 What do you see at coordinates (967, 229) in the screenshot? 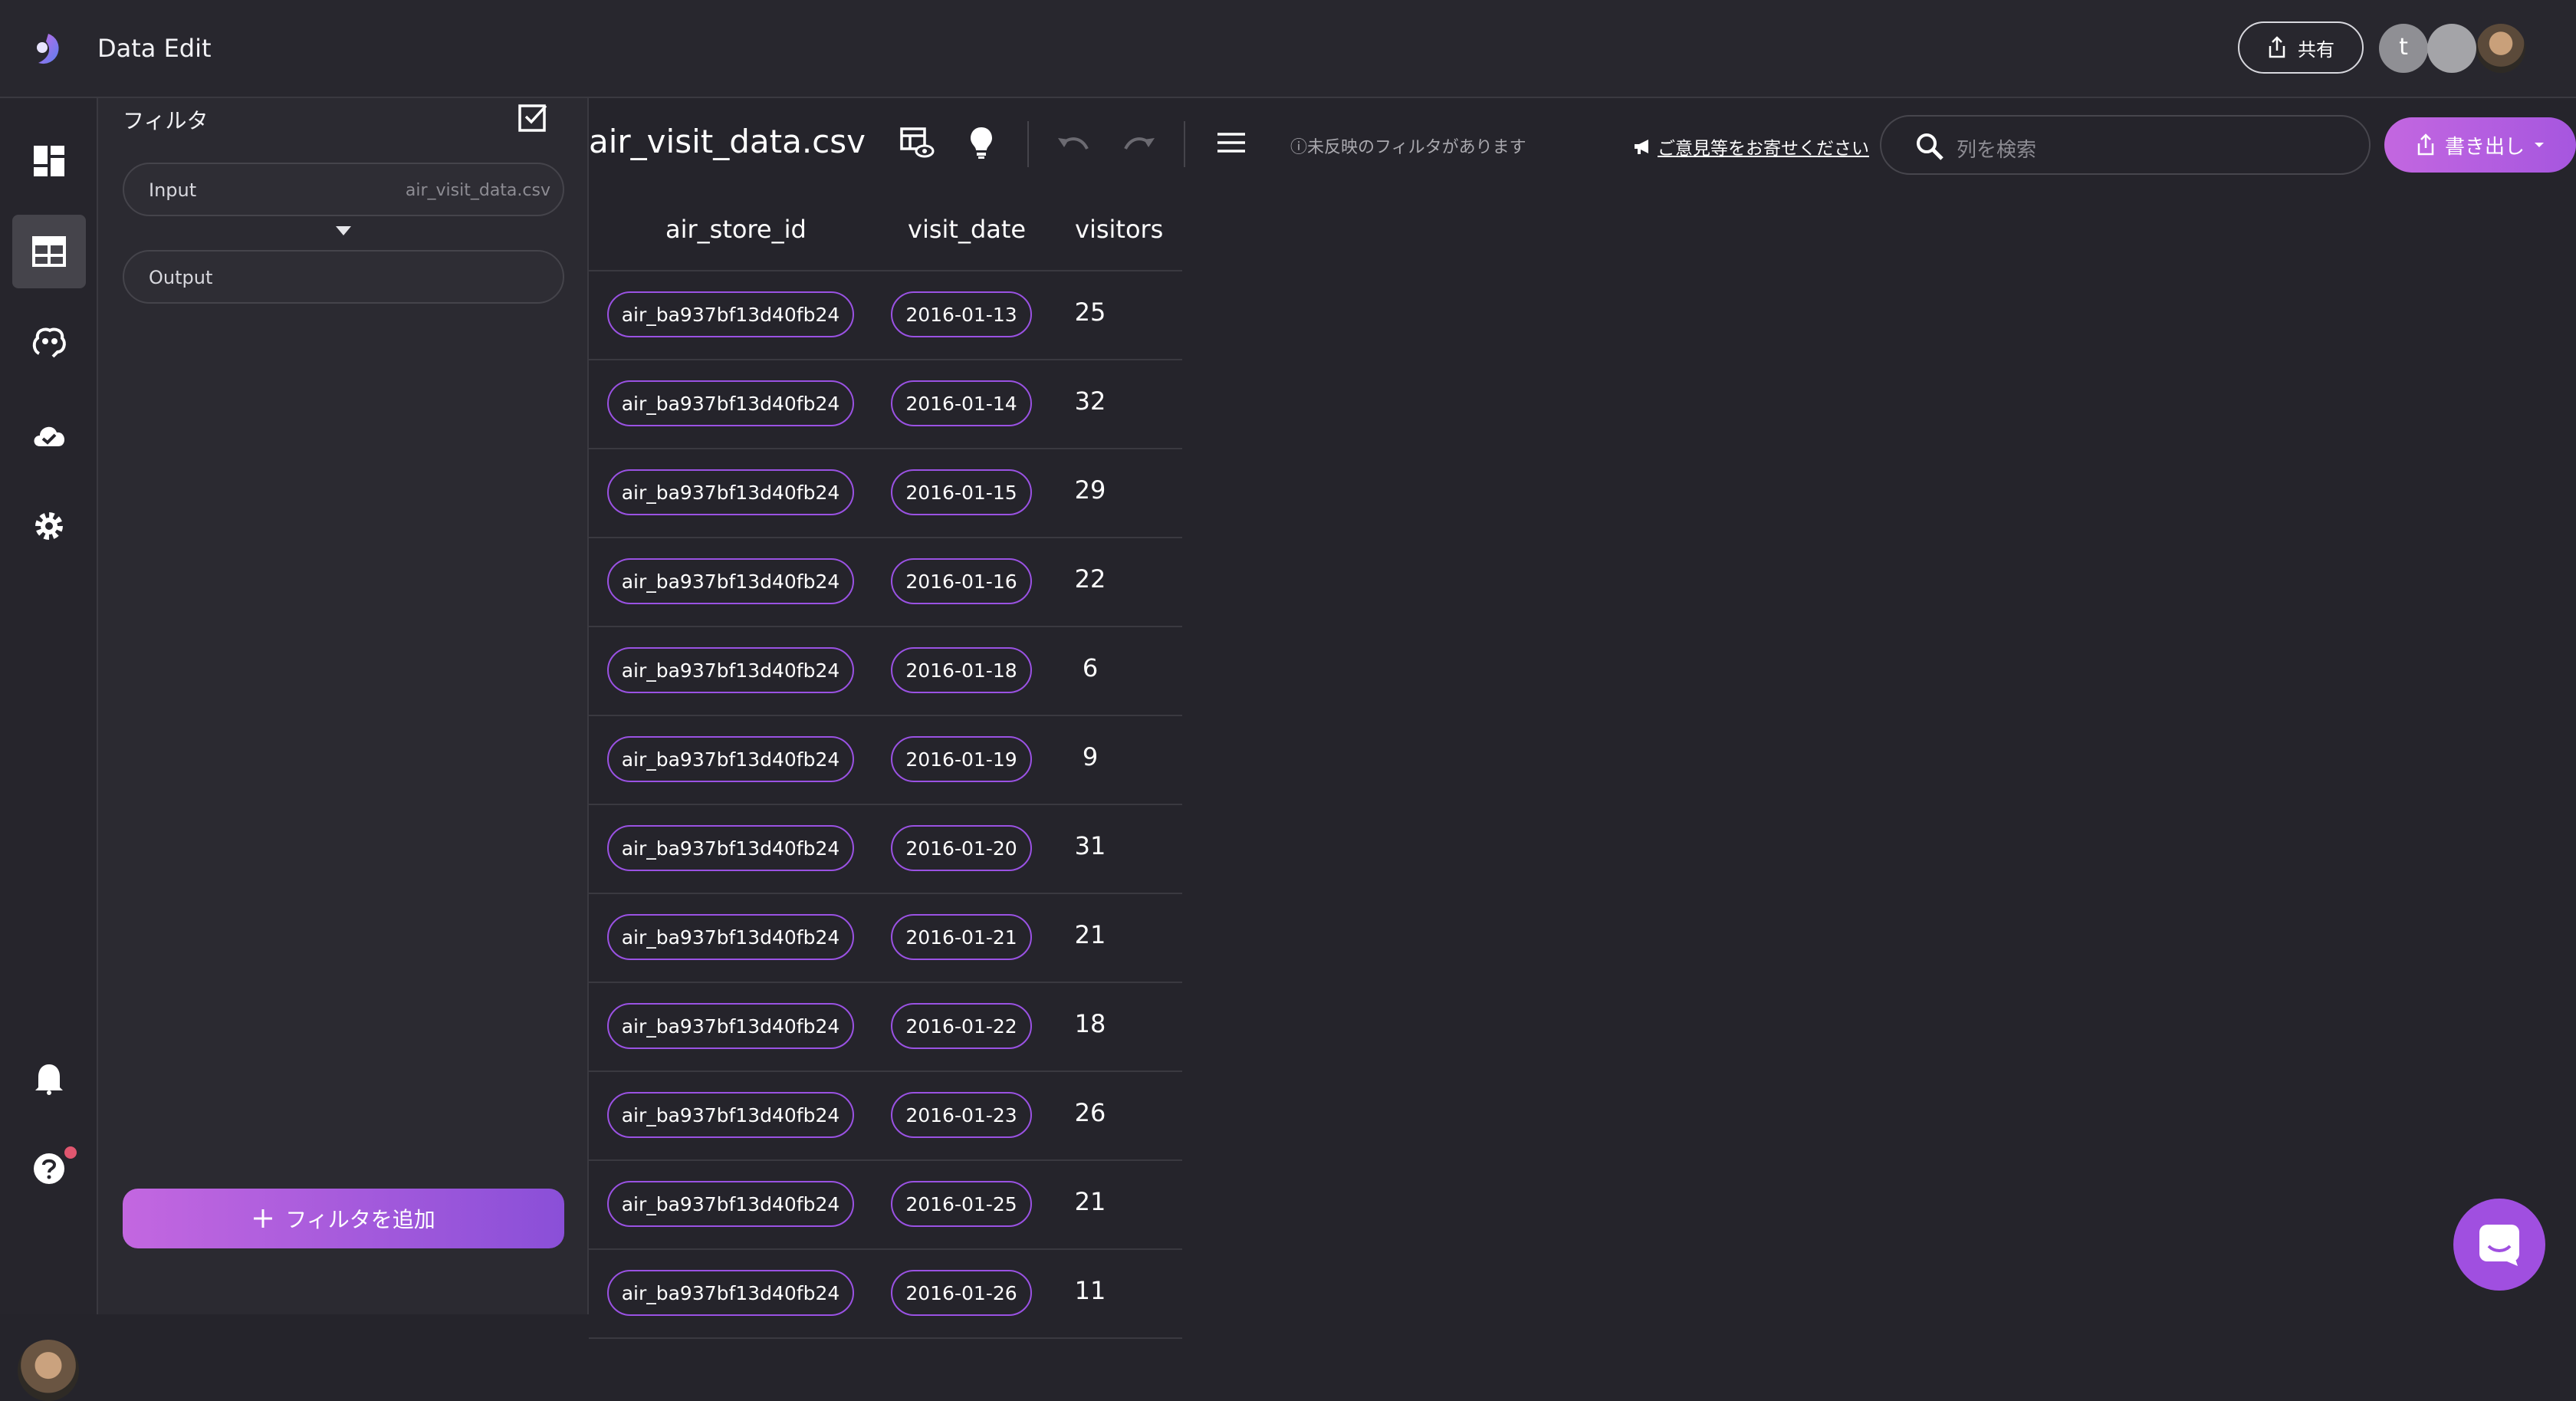
I see `column-header-visit-date: visit_date` at bounding box center [967, 229].